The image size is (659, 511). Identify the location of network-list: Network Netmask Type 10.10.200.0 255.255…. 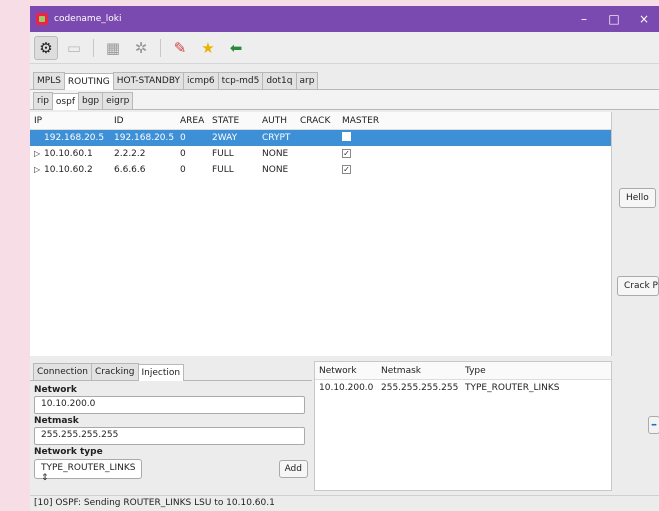
(463, 426).